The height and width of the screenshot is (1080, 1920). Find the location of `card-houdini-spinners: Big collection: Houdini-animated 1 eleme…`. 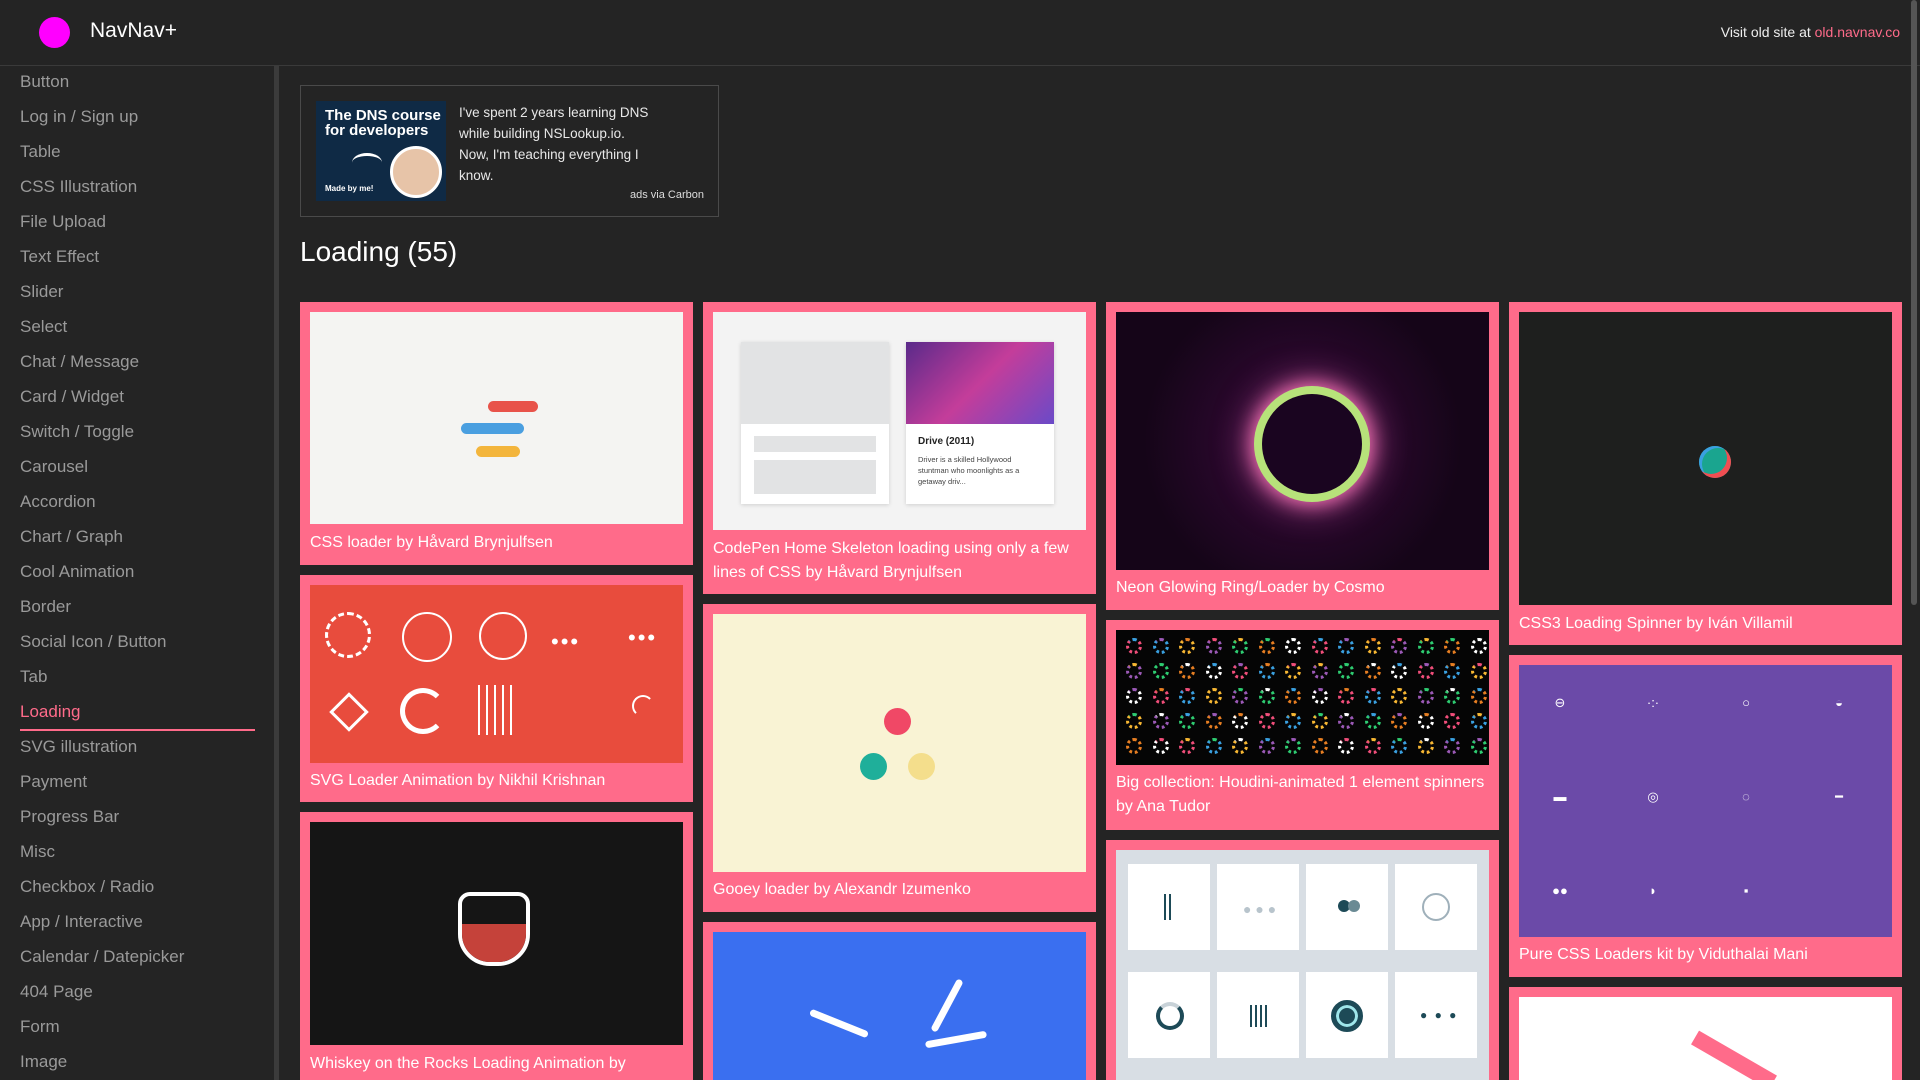

card-houdini-spinners: Big collection: Houdini-animated 1 eleme… is located at coordinates (1302, 725).